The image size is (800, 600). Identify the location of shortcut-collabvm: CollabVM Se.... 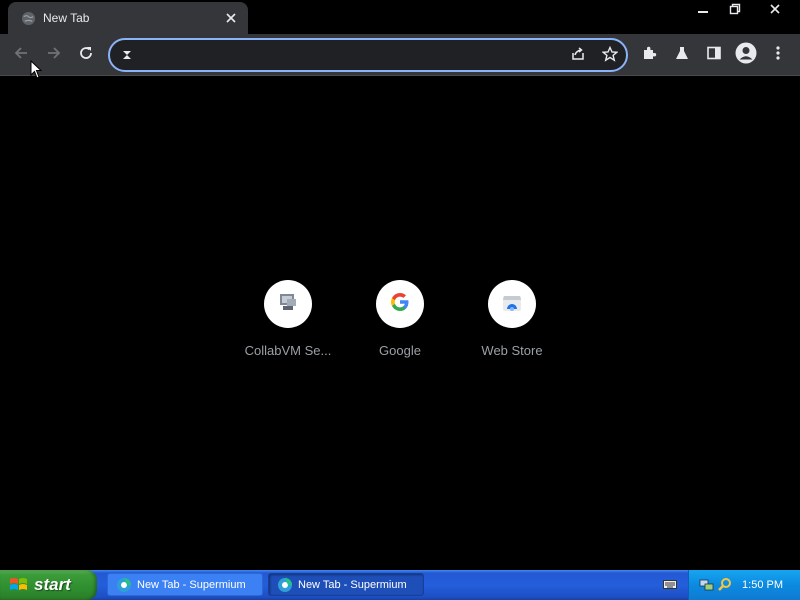
(288, 322).